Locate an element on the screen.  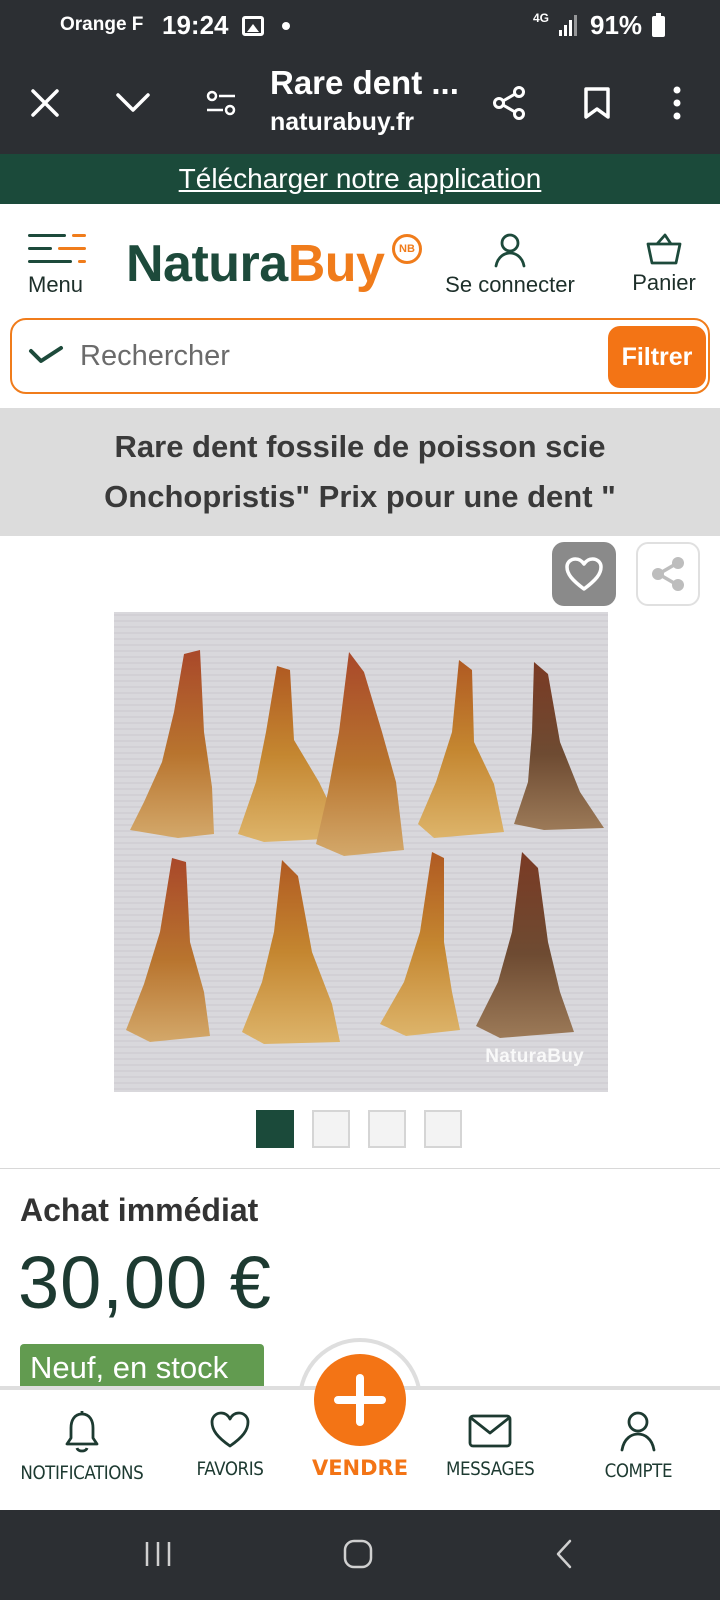
close-tab-button is located at coordinates (45, 103).